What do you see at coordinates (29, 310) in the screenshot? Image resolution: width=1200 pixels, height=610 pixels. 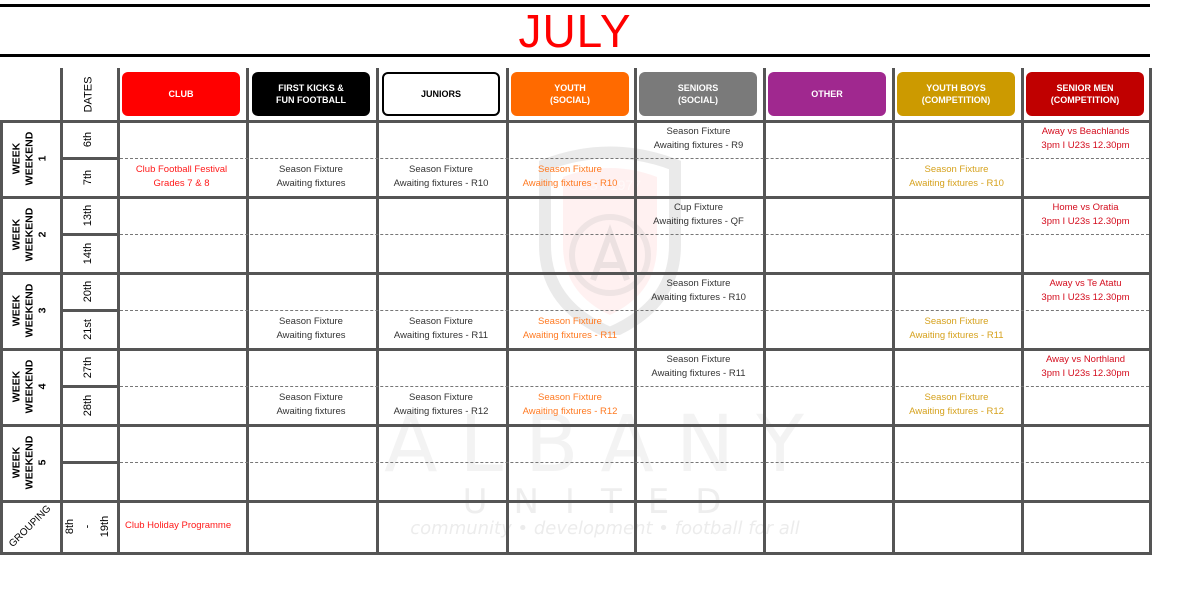 I see `week-label-3: WEEK WEEKEND 3` at bounding box center [29, 310].